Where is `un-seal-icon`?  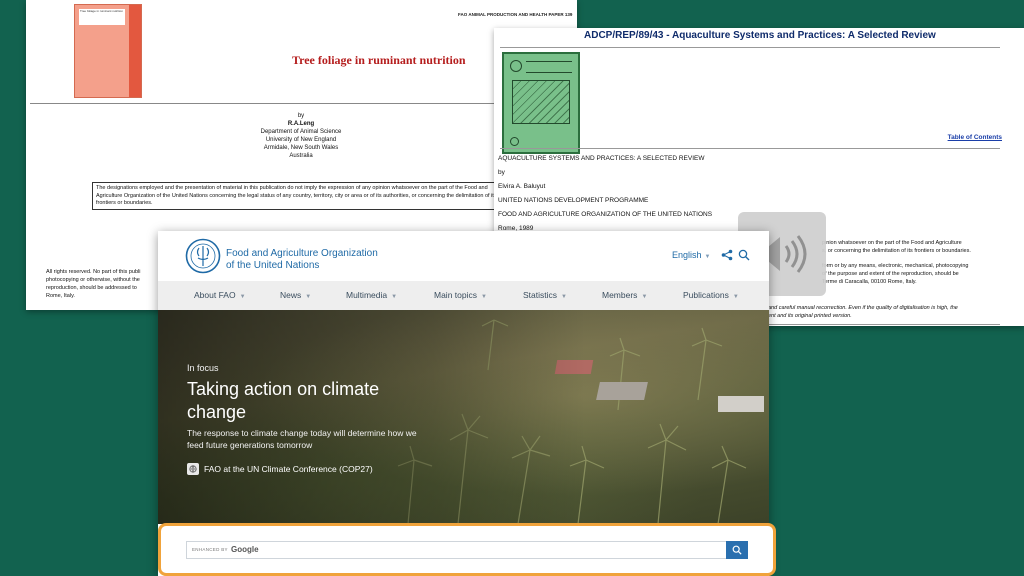
un-seal-icon is located at coordinates (514, 141).